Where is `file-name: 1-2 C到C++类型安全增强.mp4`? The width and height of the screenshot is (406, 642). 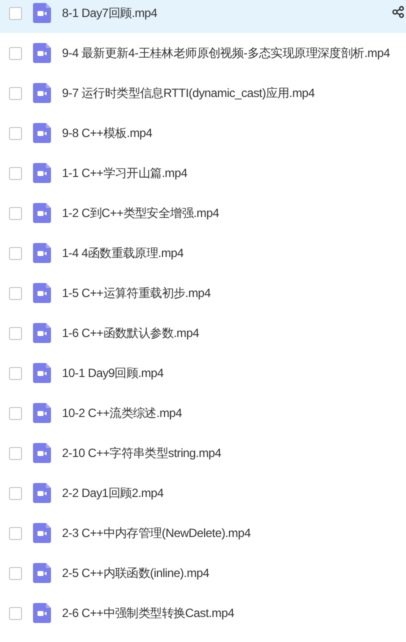
file-name: 1-2 C到C++类型安全增强.mp4 is located at coordinates (141, 213).